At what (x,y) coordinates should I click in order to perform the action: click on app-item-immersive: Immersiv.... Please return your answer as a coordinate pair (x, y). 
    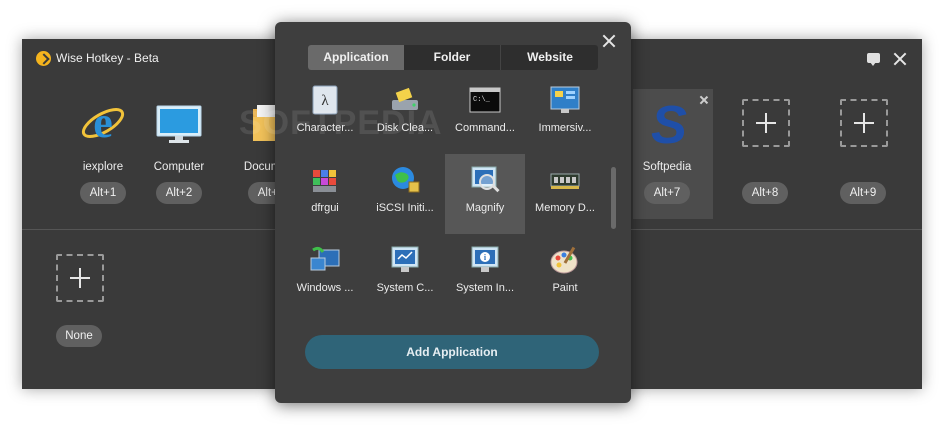
    Looking at the image, I should click on (565, 114).